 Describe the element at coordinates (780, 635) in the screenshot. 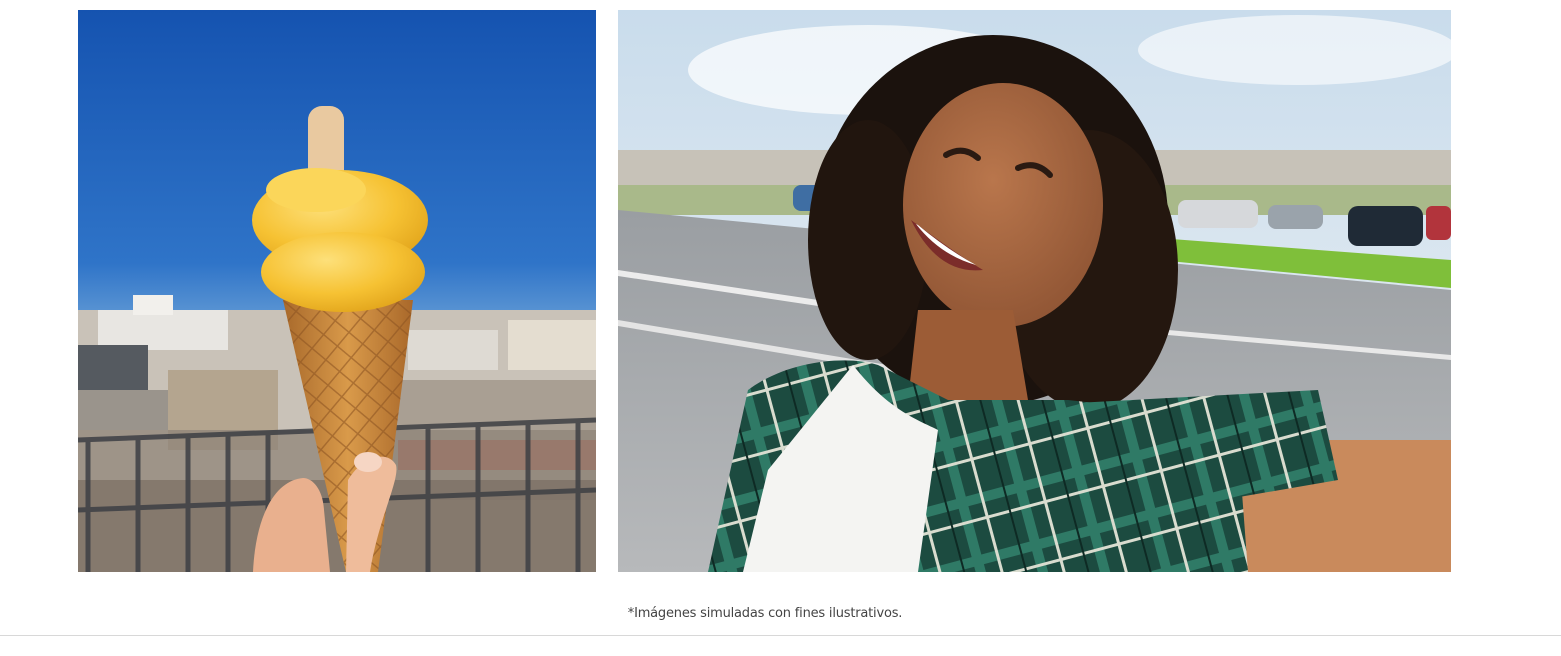

I see `section-divider` at that location.